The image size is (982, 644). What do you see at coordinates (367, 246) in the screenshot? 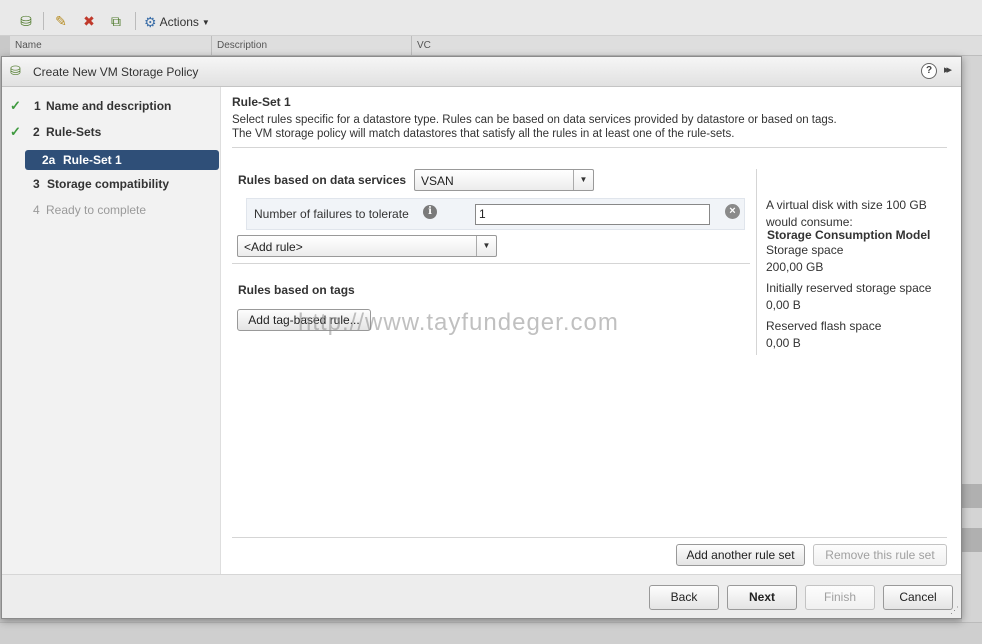
I see `add-rule-select: <Add rule> ▼` at bounding box center [367, 246].